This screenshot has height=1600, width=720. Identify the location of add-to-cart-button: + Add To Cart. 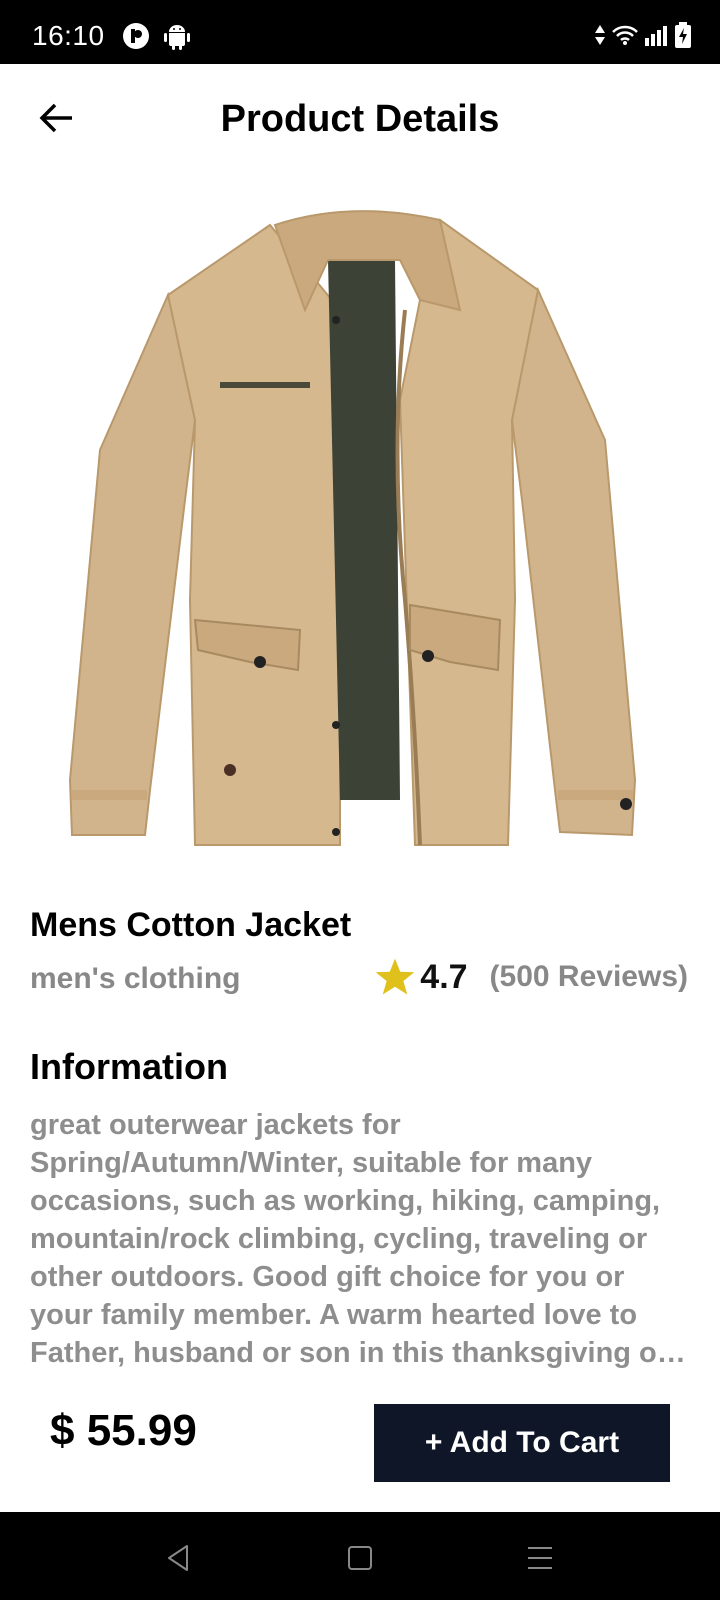
(522, 1443).